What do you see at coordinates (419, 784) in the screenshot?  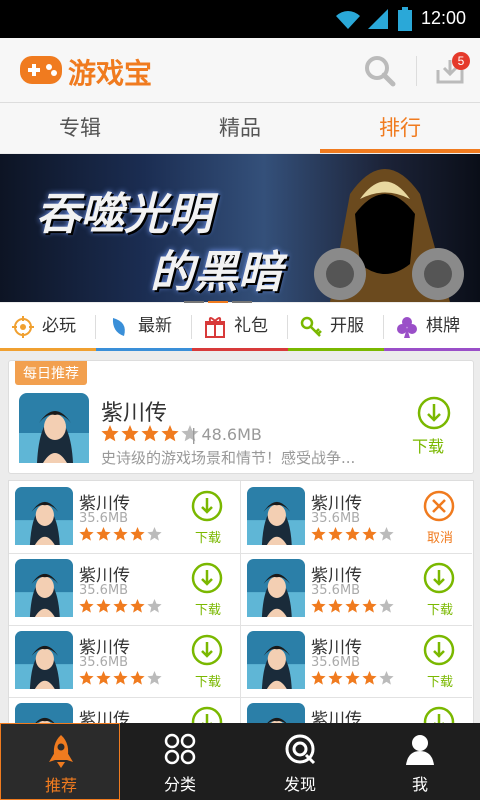 I see `nav-label: 我` at bounding box center [419, 784].